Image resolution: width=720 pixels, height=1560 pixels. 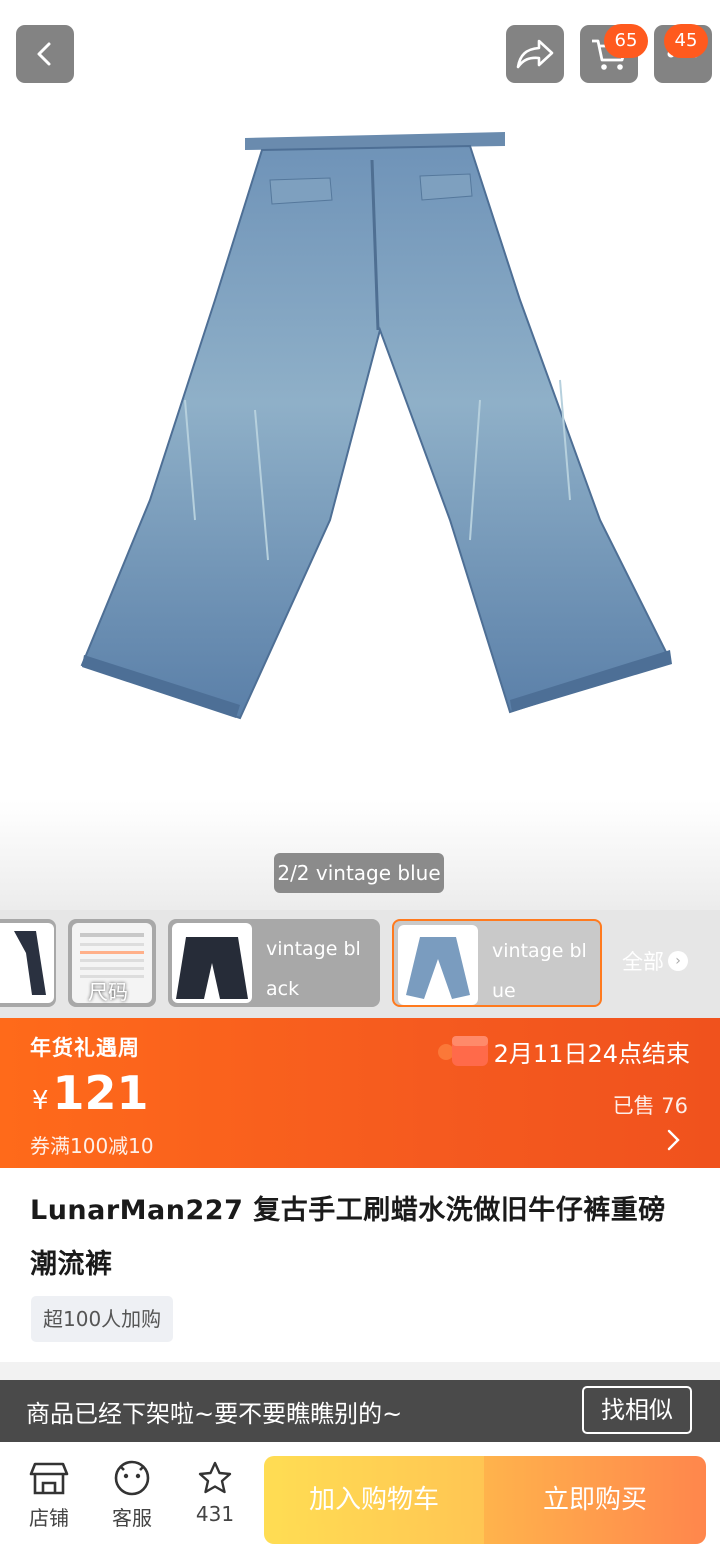 I want to click on chevron-right-icon, so click(x=674, y=1140).